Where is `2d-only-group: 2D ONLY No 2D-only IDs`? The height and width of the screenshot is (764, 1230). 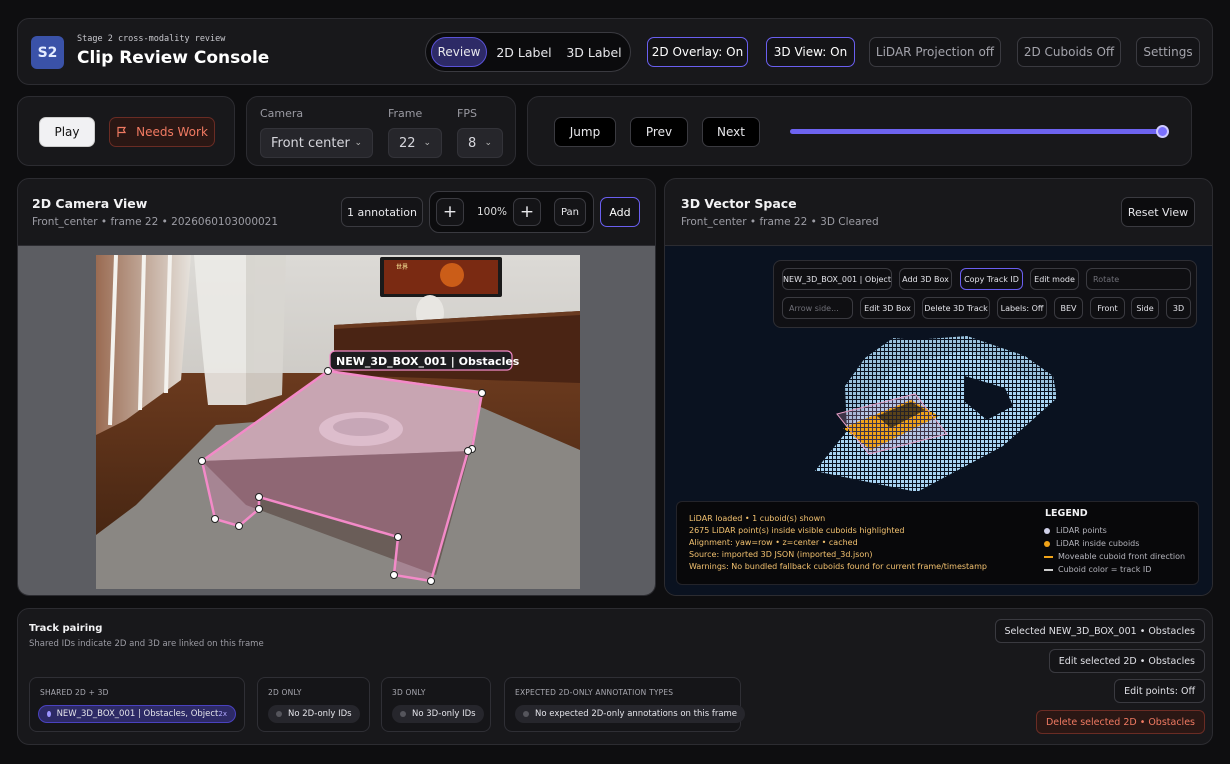
2d-only-group: 2D ONLY No 2D-only IDs is located at coordinates (313, 704).